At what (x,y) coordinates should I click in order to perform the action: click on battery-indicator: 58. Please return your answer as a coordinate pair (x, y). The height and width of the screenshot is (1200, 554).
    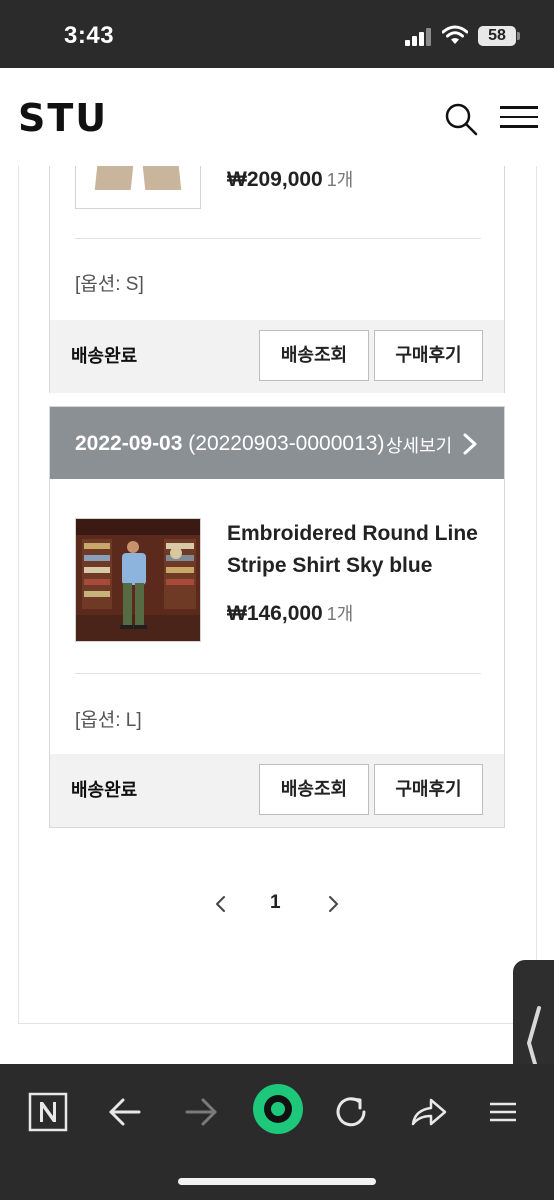
    Looking at the image, I should click on (499, 36).